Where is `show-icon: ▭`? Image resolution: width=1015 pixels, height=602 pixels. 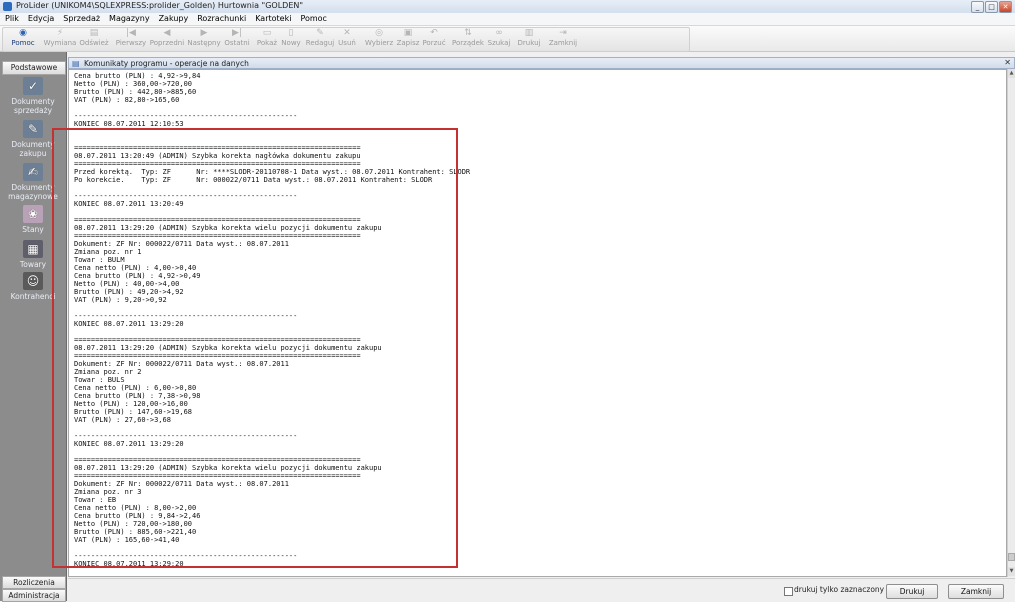 show-icon: ▭ is located at coordinates (267, 33).